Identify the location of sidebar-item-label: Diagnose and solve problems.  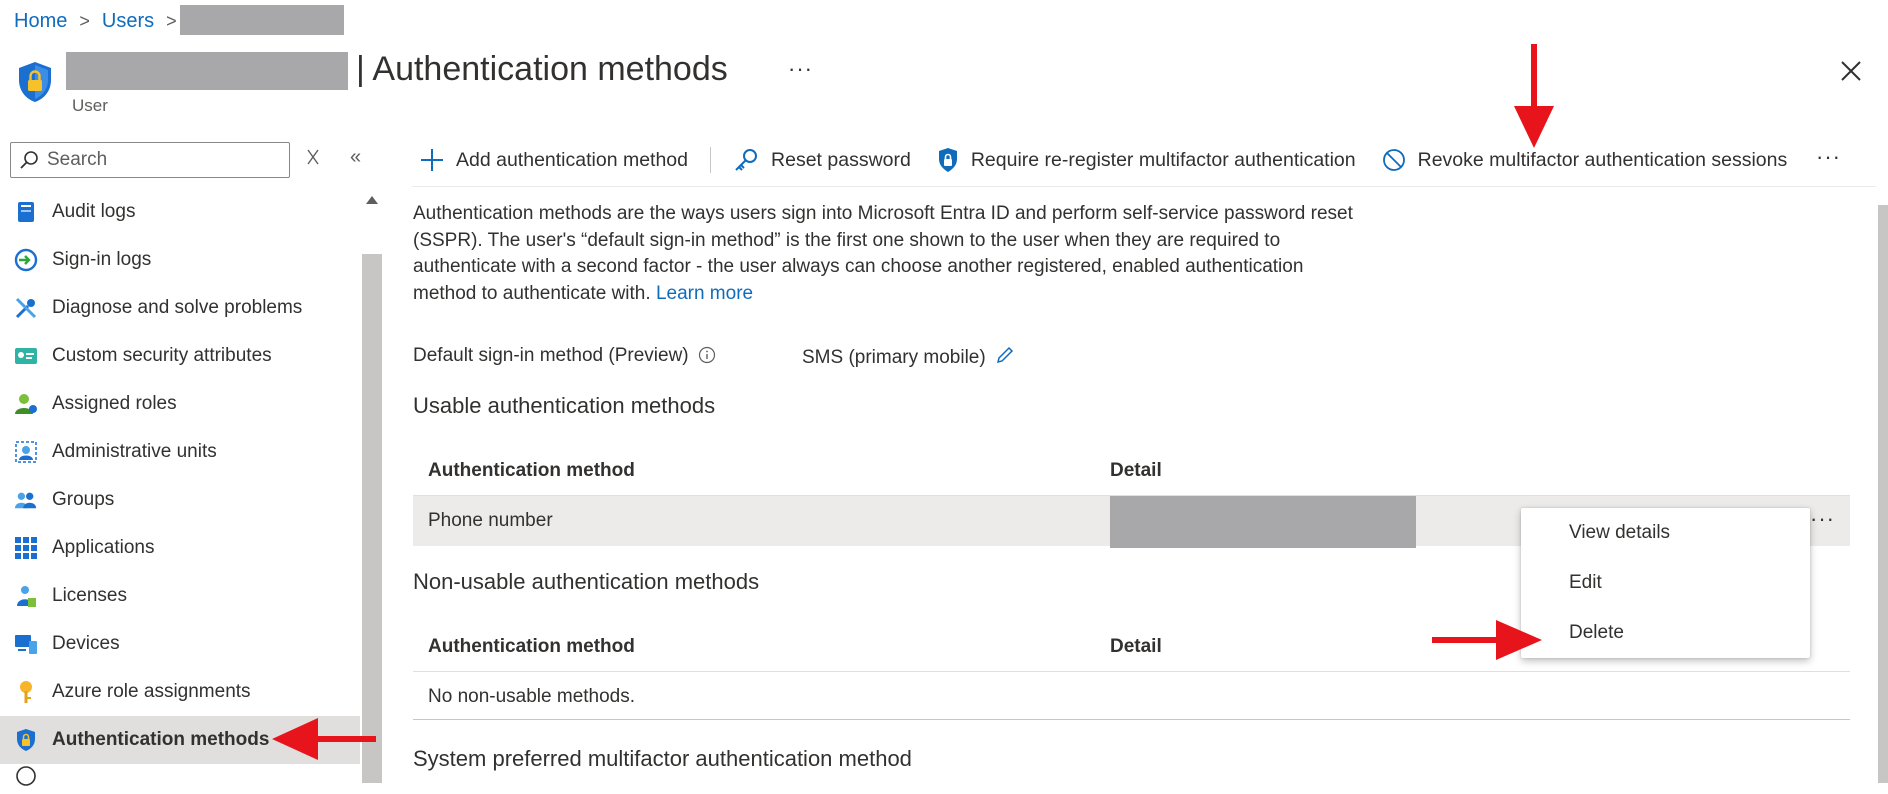
(177, 307).